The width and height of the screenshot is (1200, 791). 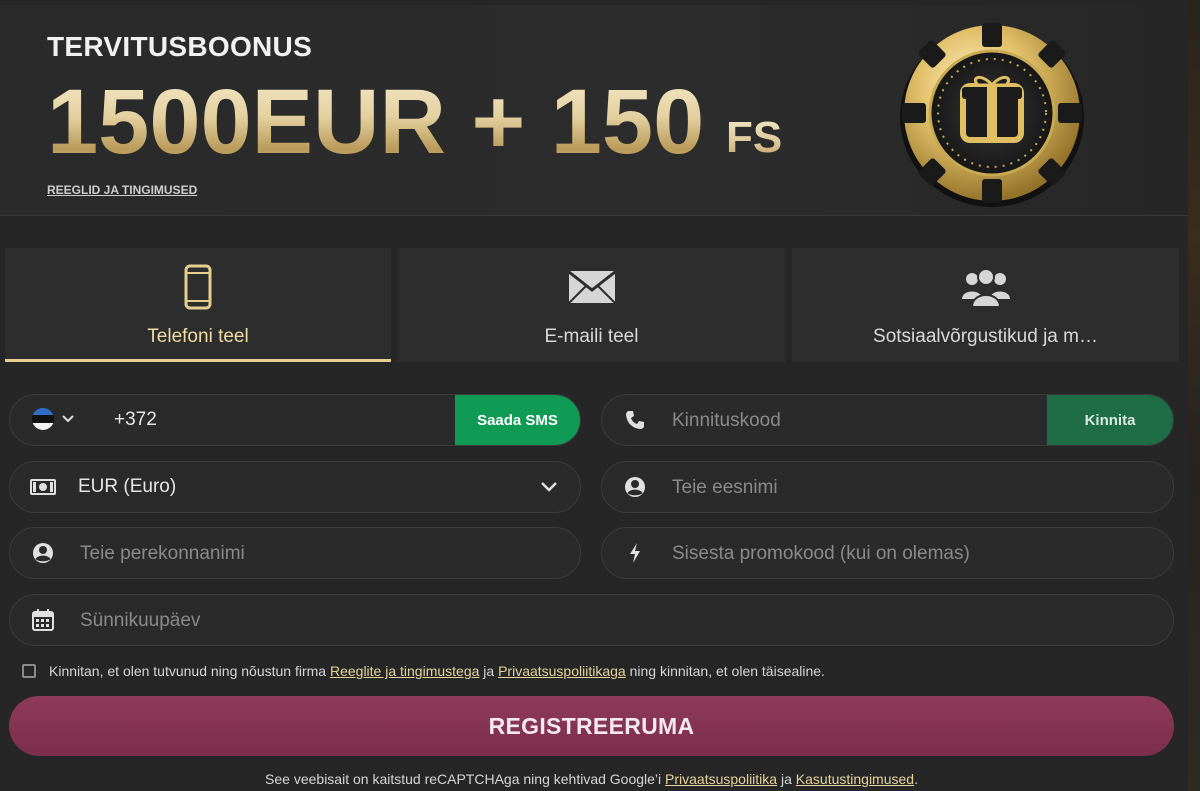 What do you see at coordinates (43, 487) in the screenshot?
I see `banknote-icon` at bounding box center [43, 487].